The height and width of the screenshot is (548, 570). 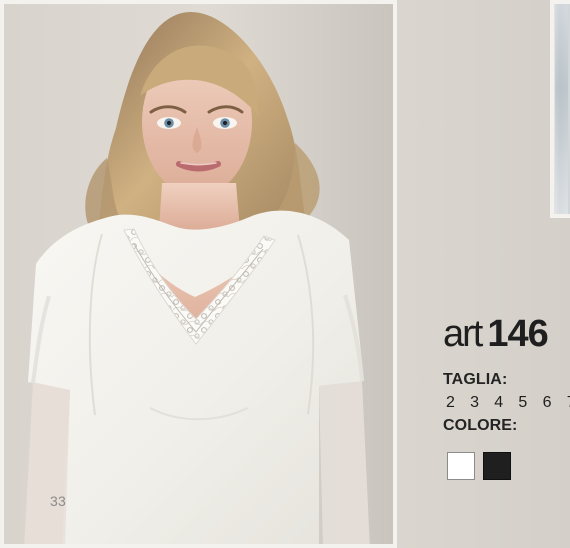 What do you see at coordinates (461, 466) in the screenshot?
I see `white-swatch` at bounding box center [461, 466].